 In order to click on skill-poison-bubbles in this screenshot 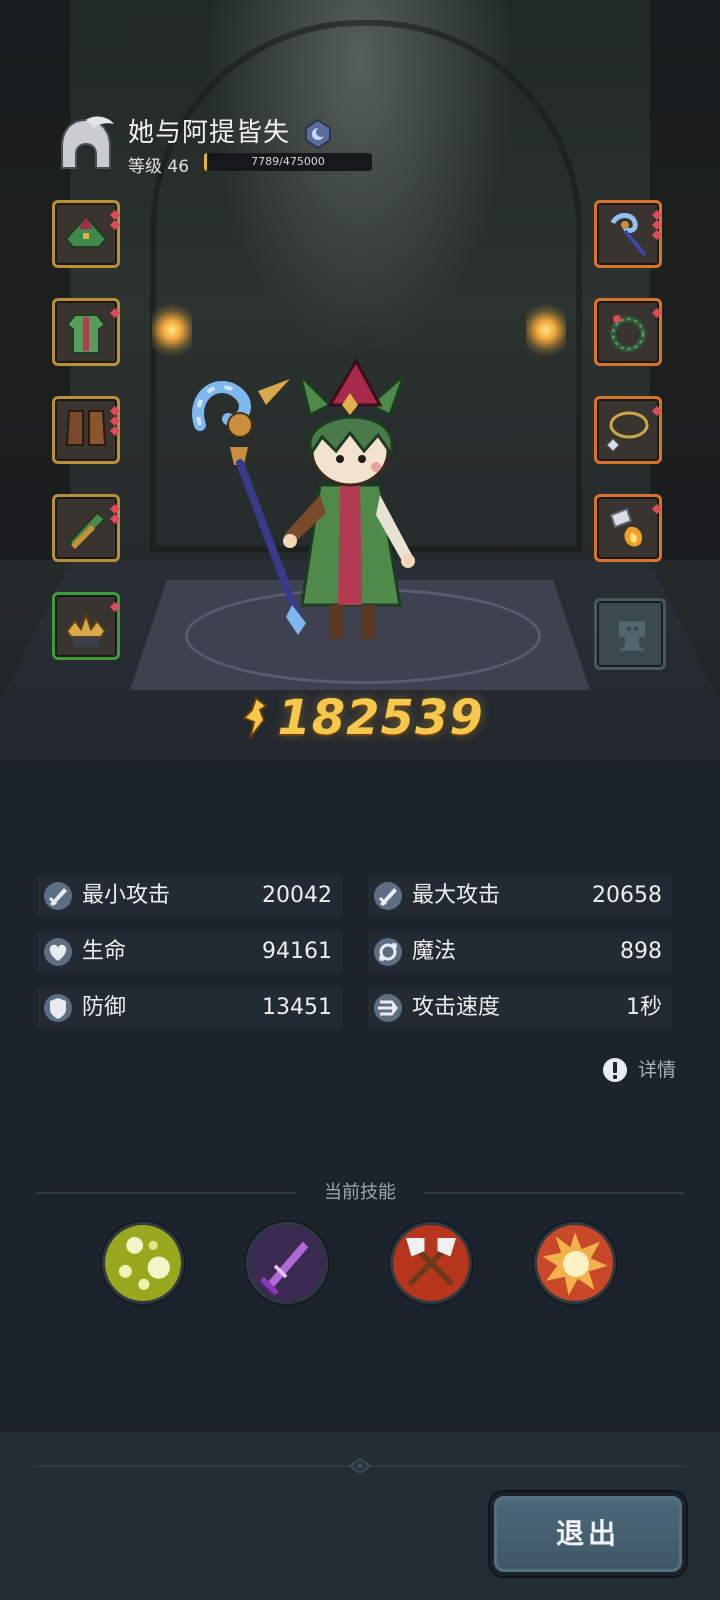, I will do `click(143, 1263)`.